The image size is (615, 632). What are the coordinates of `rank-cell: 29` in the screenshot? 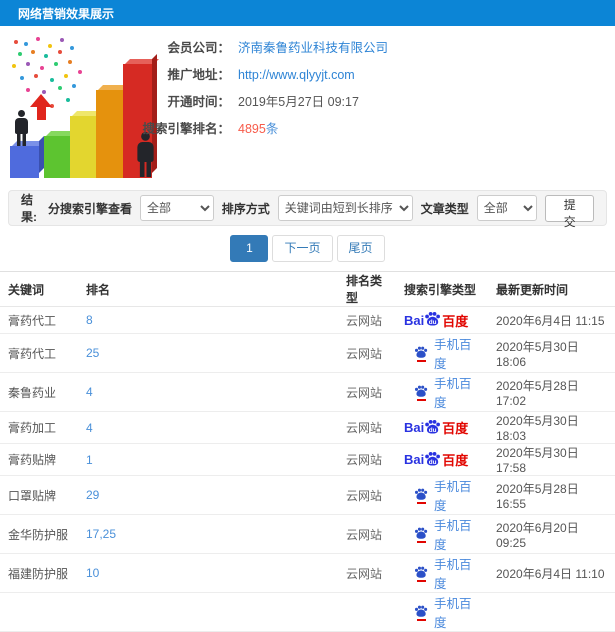 It's located at (208, 495).